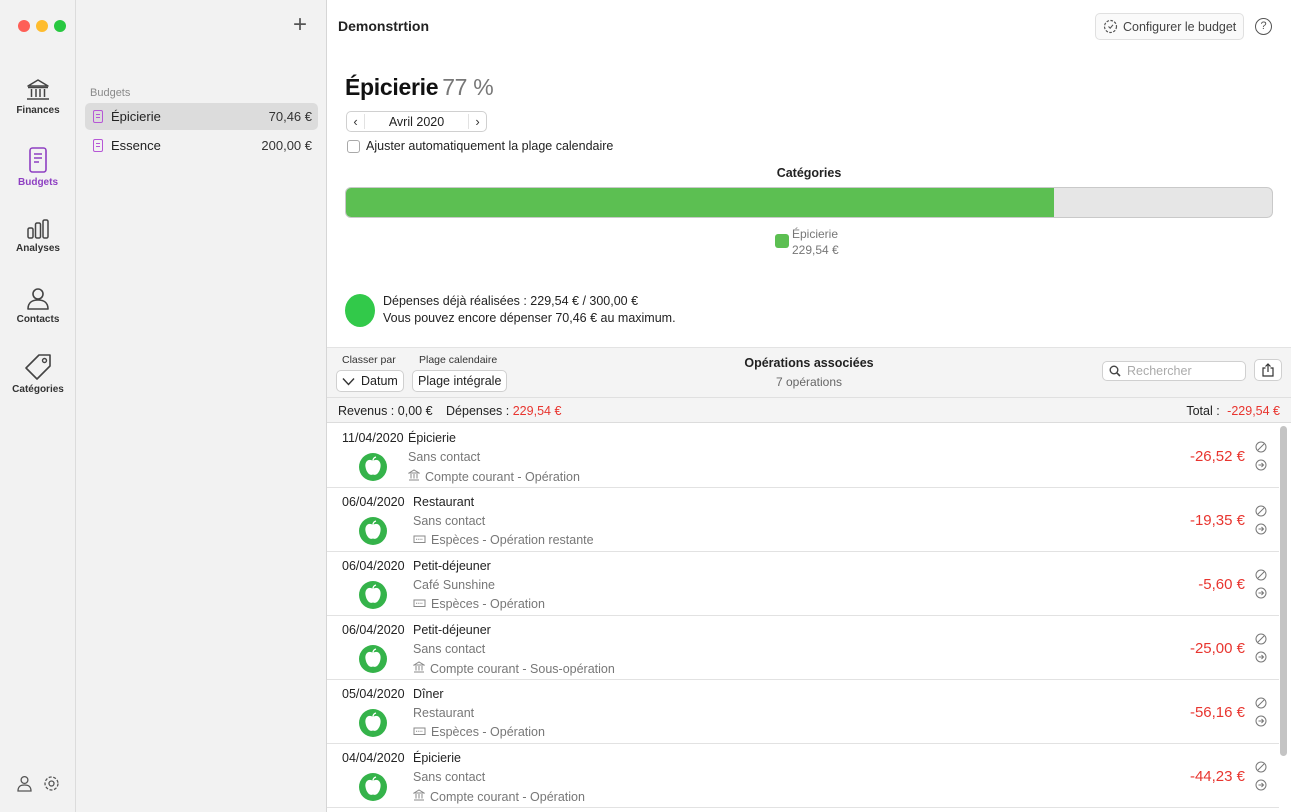 The width and height of the screenshot is (1291, 812). I want to click on rail-item-contacts: Contacts, so click(38, 306).